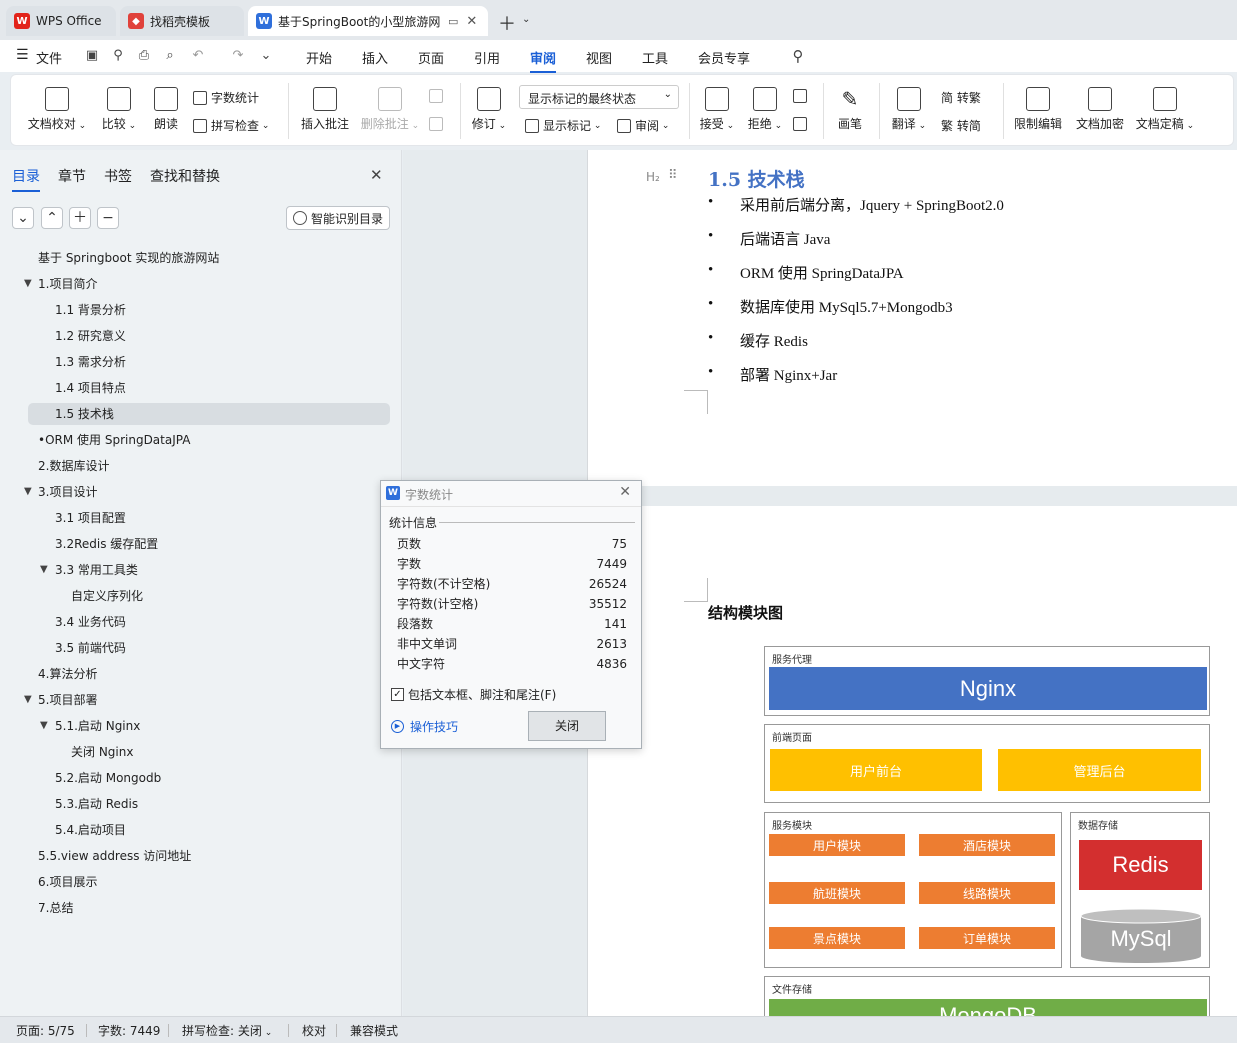  Describe the element at coordinates (52, 218) in the screenshot. I see `expand-up-button: ⌃` at that location.